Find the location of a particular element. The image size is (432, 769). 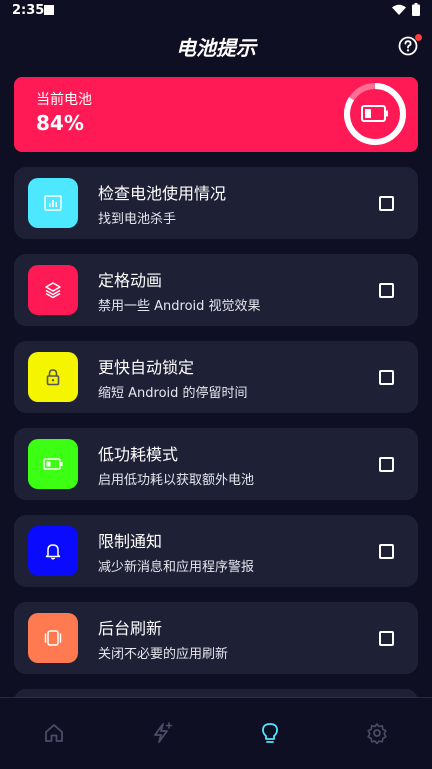

home-icon is located at coordinates (54, 733).